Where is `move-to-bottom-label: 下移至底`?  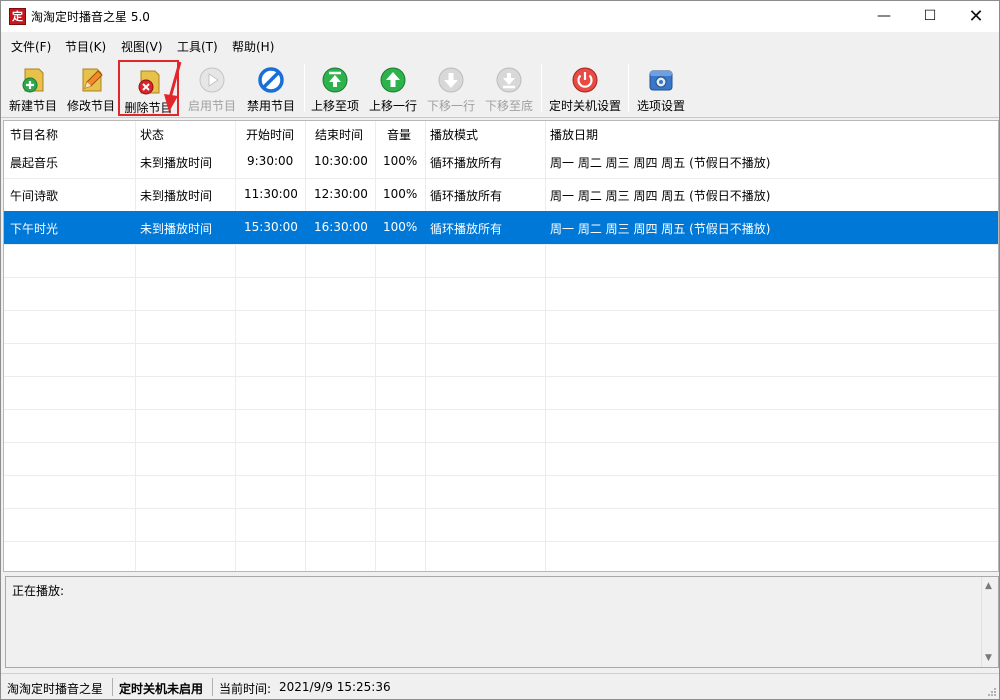 move-to-bottom-label: 下移至底 is located at coordinates (508, 106).